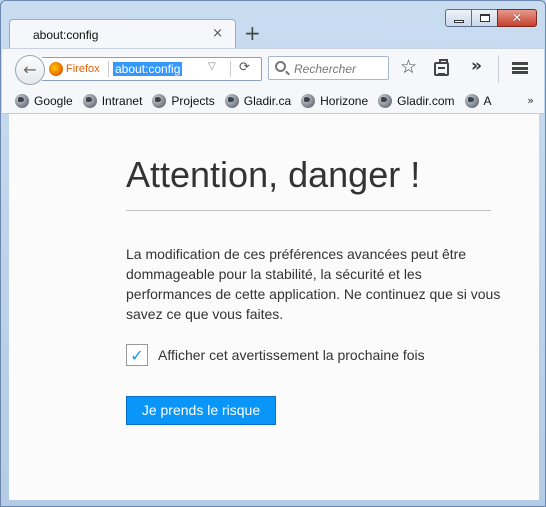 The height and width of the screenshot is (507, 546). What do you see at coordinates (122, 34) in the screenshot?
I see `tab-about-config: about:config ×` at bounding box center [122, 34].